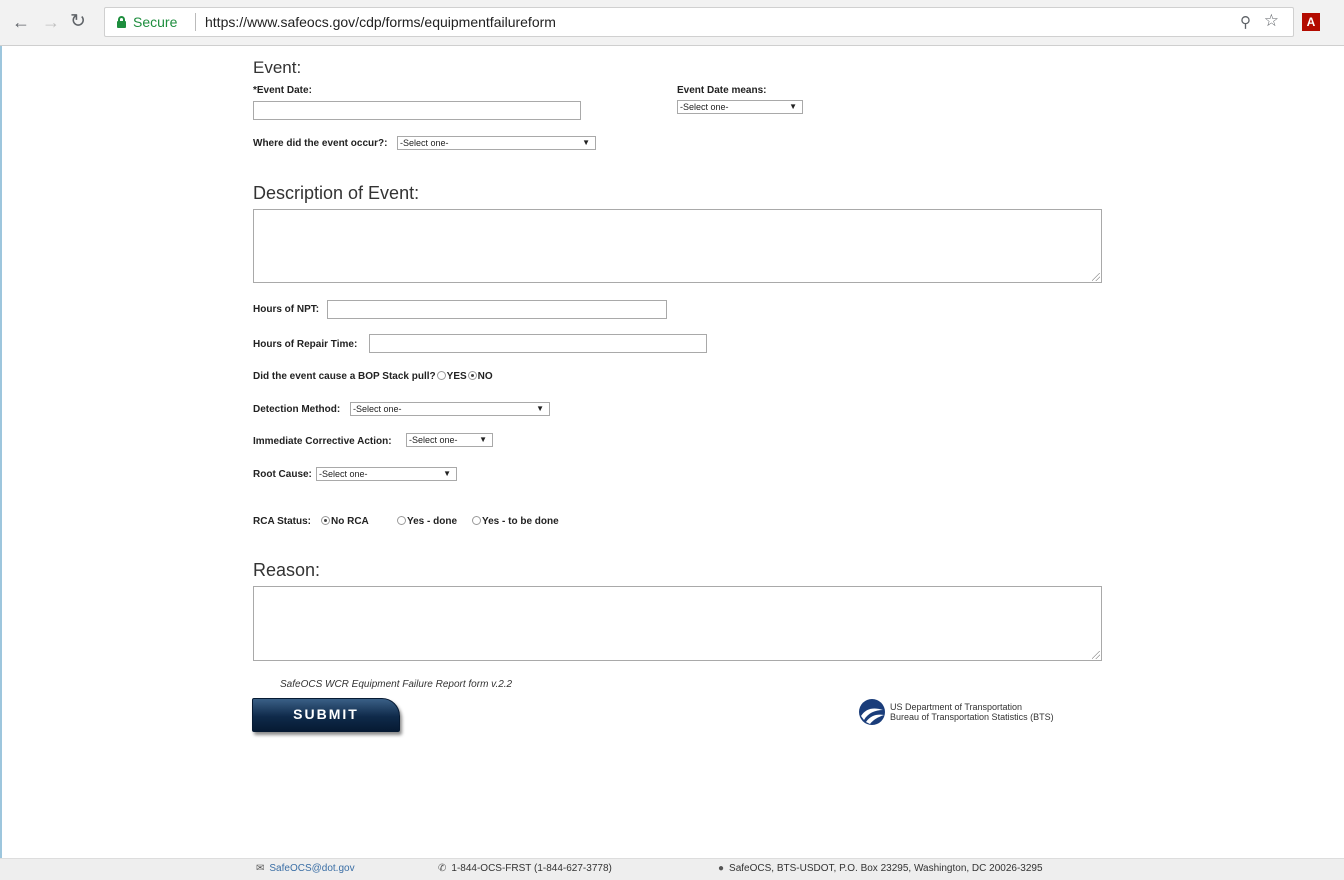 Image resolution: width=1344 pixels, height=880 pixels. Describe the element at coordinates (432, 521) in the screenshot. I see `rca-done-label: Yes - done` at that location.